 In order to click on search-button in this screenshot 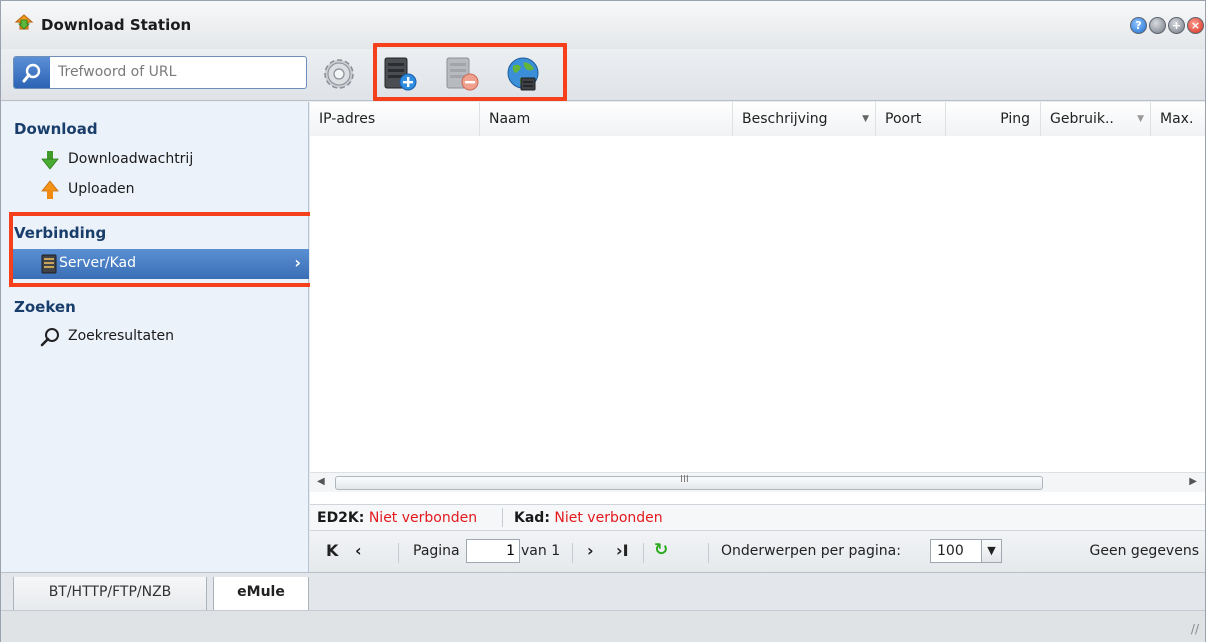, I will do `click(32, 72)`.